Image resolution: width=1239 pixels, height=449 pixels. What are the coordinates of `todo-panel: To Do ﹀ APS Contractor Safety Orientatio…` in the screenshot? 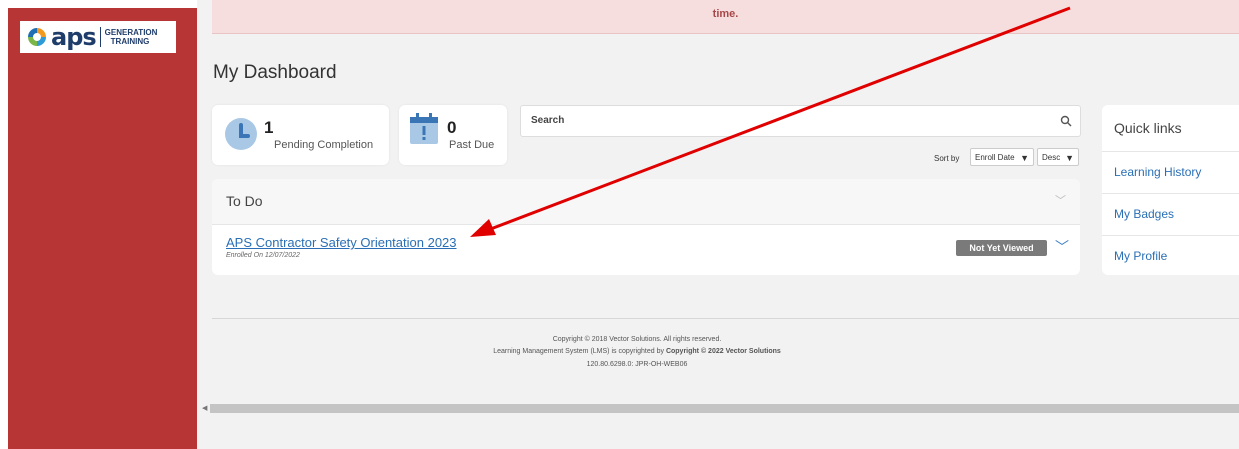 It's located at (646, 227).